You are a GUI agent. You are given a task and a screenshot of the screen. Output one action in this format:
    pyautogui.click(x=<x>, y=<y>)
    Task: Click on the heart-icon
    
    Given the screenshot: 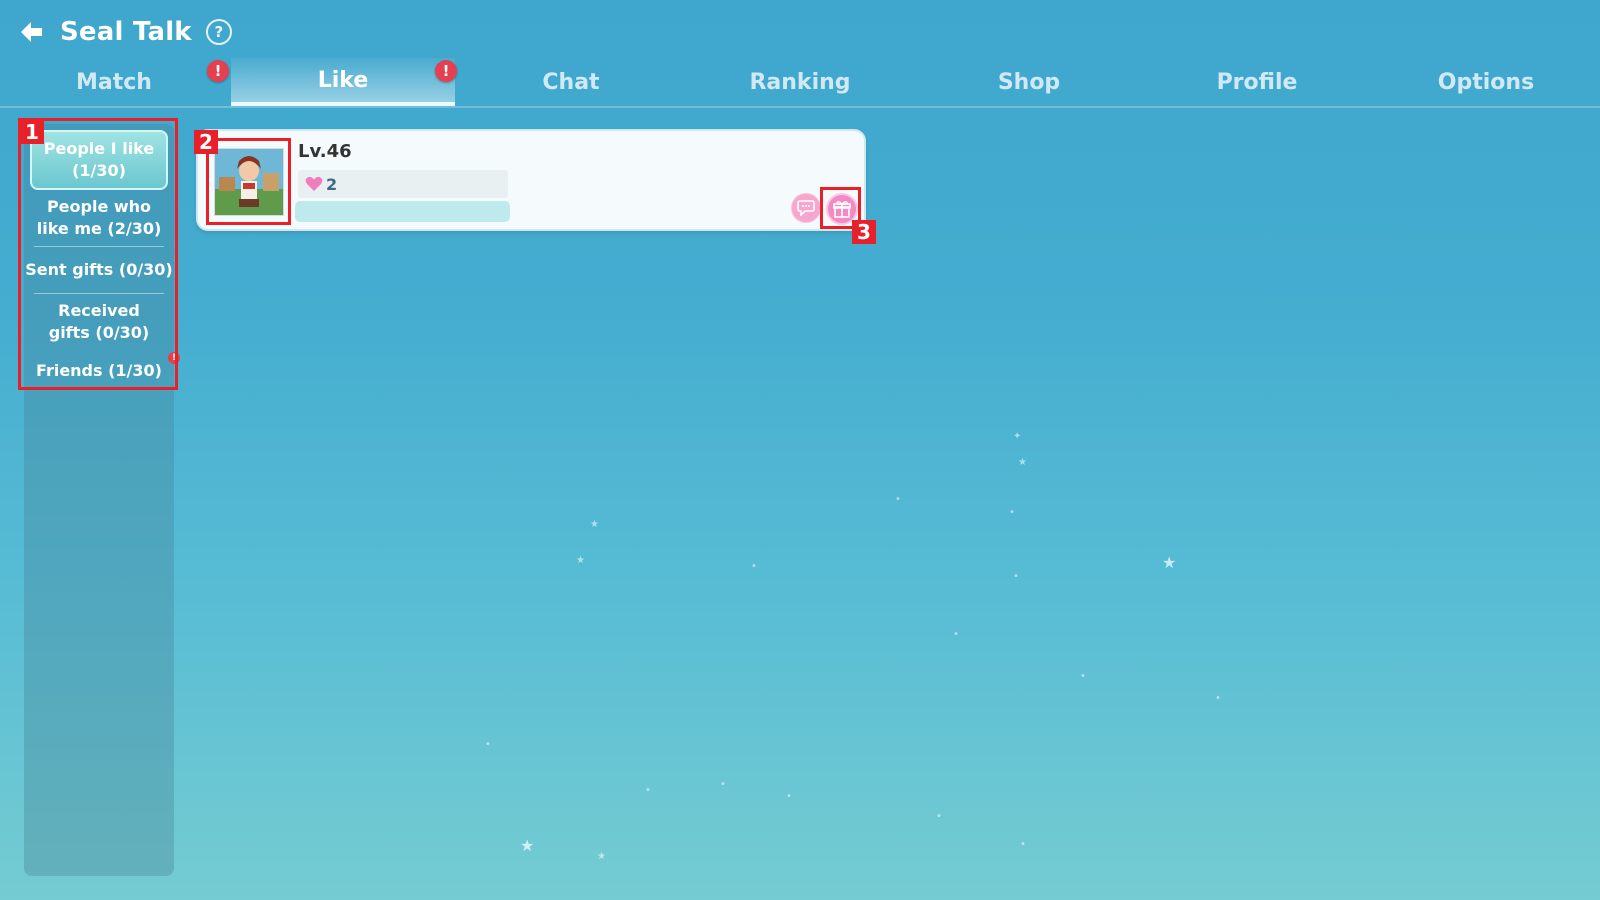 What is the action you would take?
    pyautogui.click(x=314, y=184)
    